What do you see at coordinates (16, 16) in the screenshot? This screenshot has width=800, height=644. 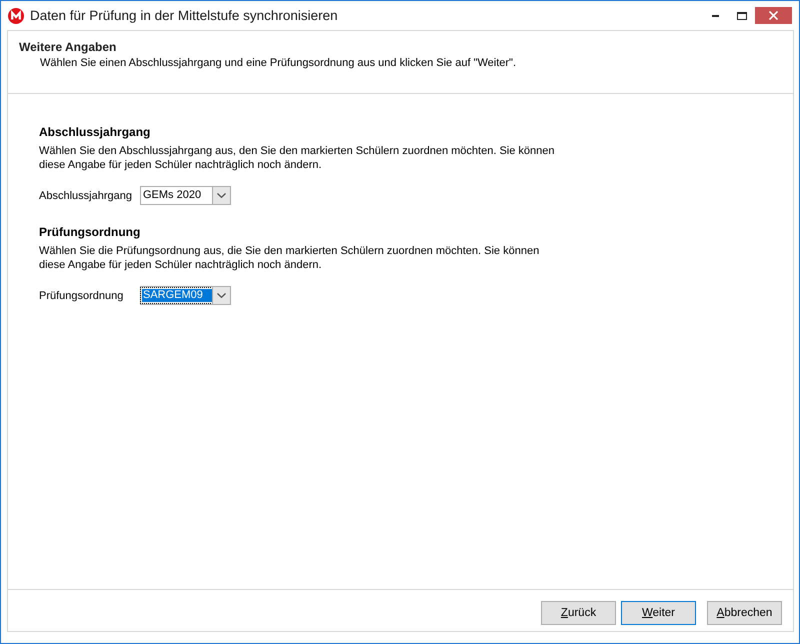 I see `logo-icon` at bounding box center [16, 16].